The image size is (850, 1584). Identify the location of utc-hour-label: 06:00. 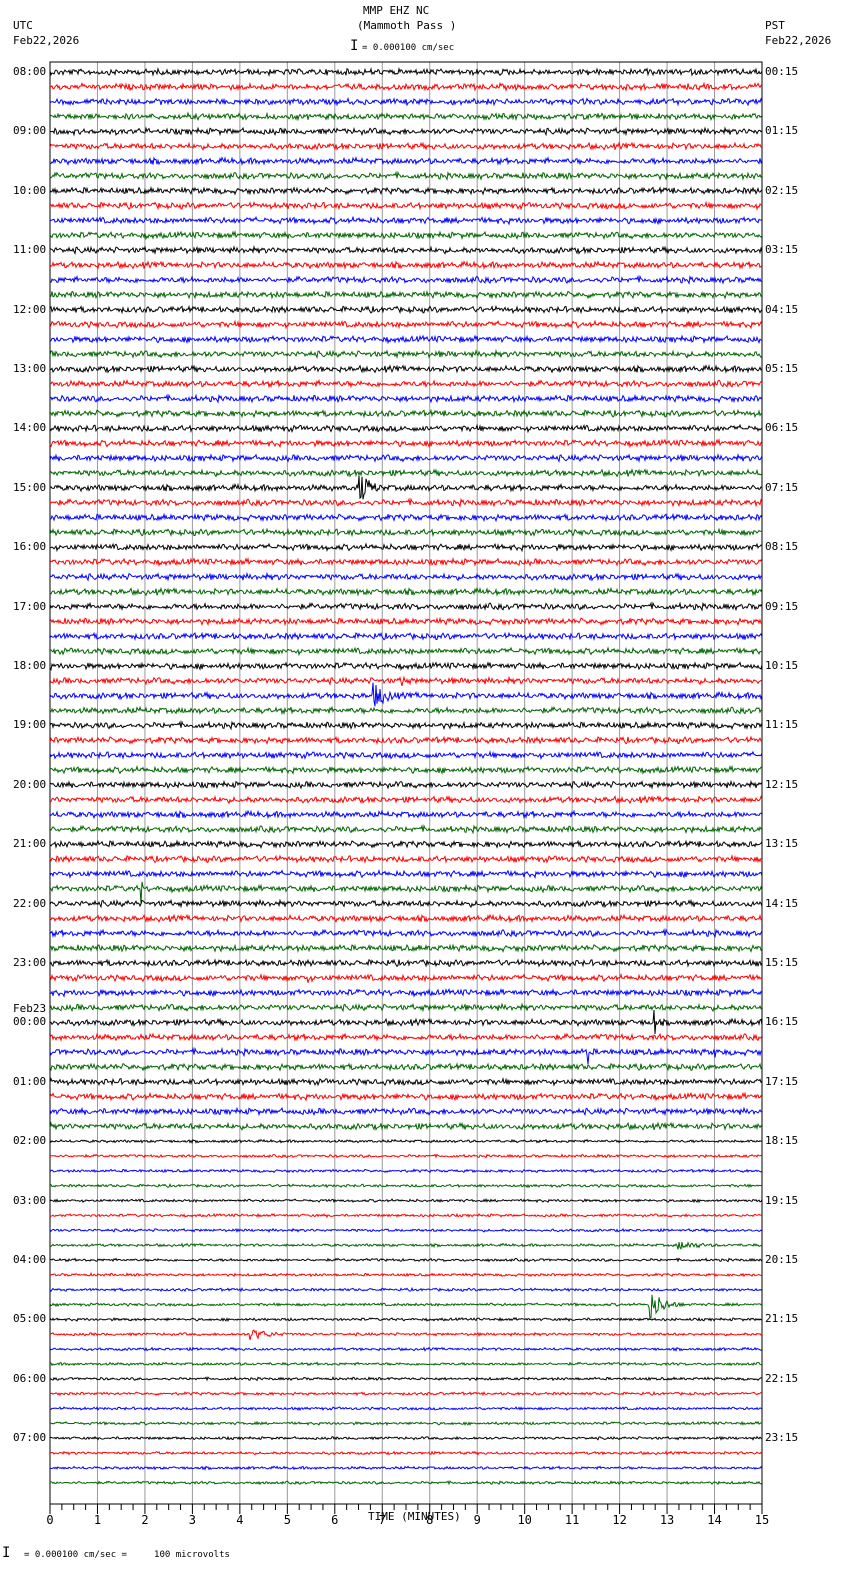
(30, 1378).